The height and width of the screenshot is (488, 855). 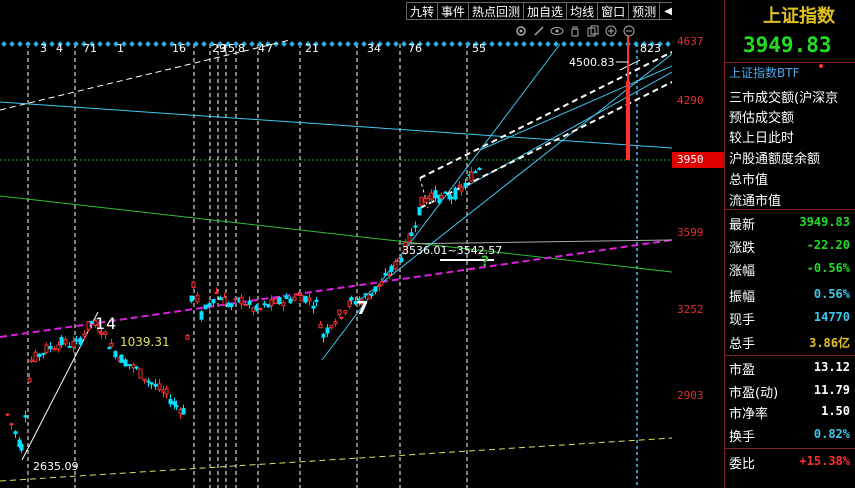 What do you see at coordinates (86, 48) in the screenshot?
I see `top-marker-label: 7` at bounding box center [86, 48].